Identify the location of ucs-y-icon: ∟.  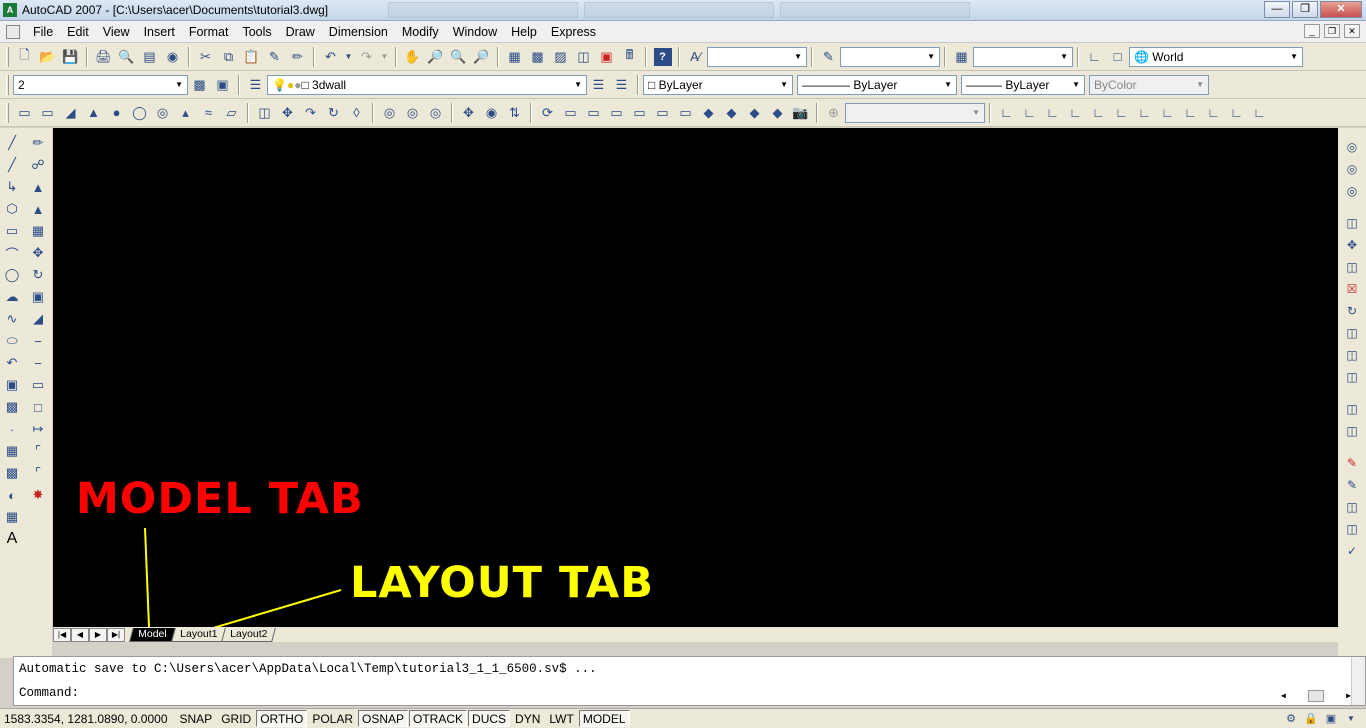
(1214, 113).